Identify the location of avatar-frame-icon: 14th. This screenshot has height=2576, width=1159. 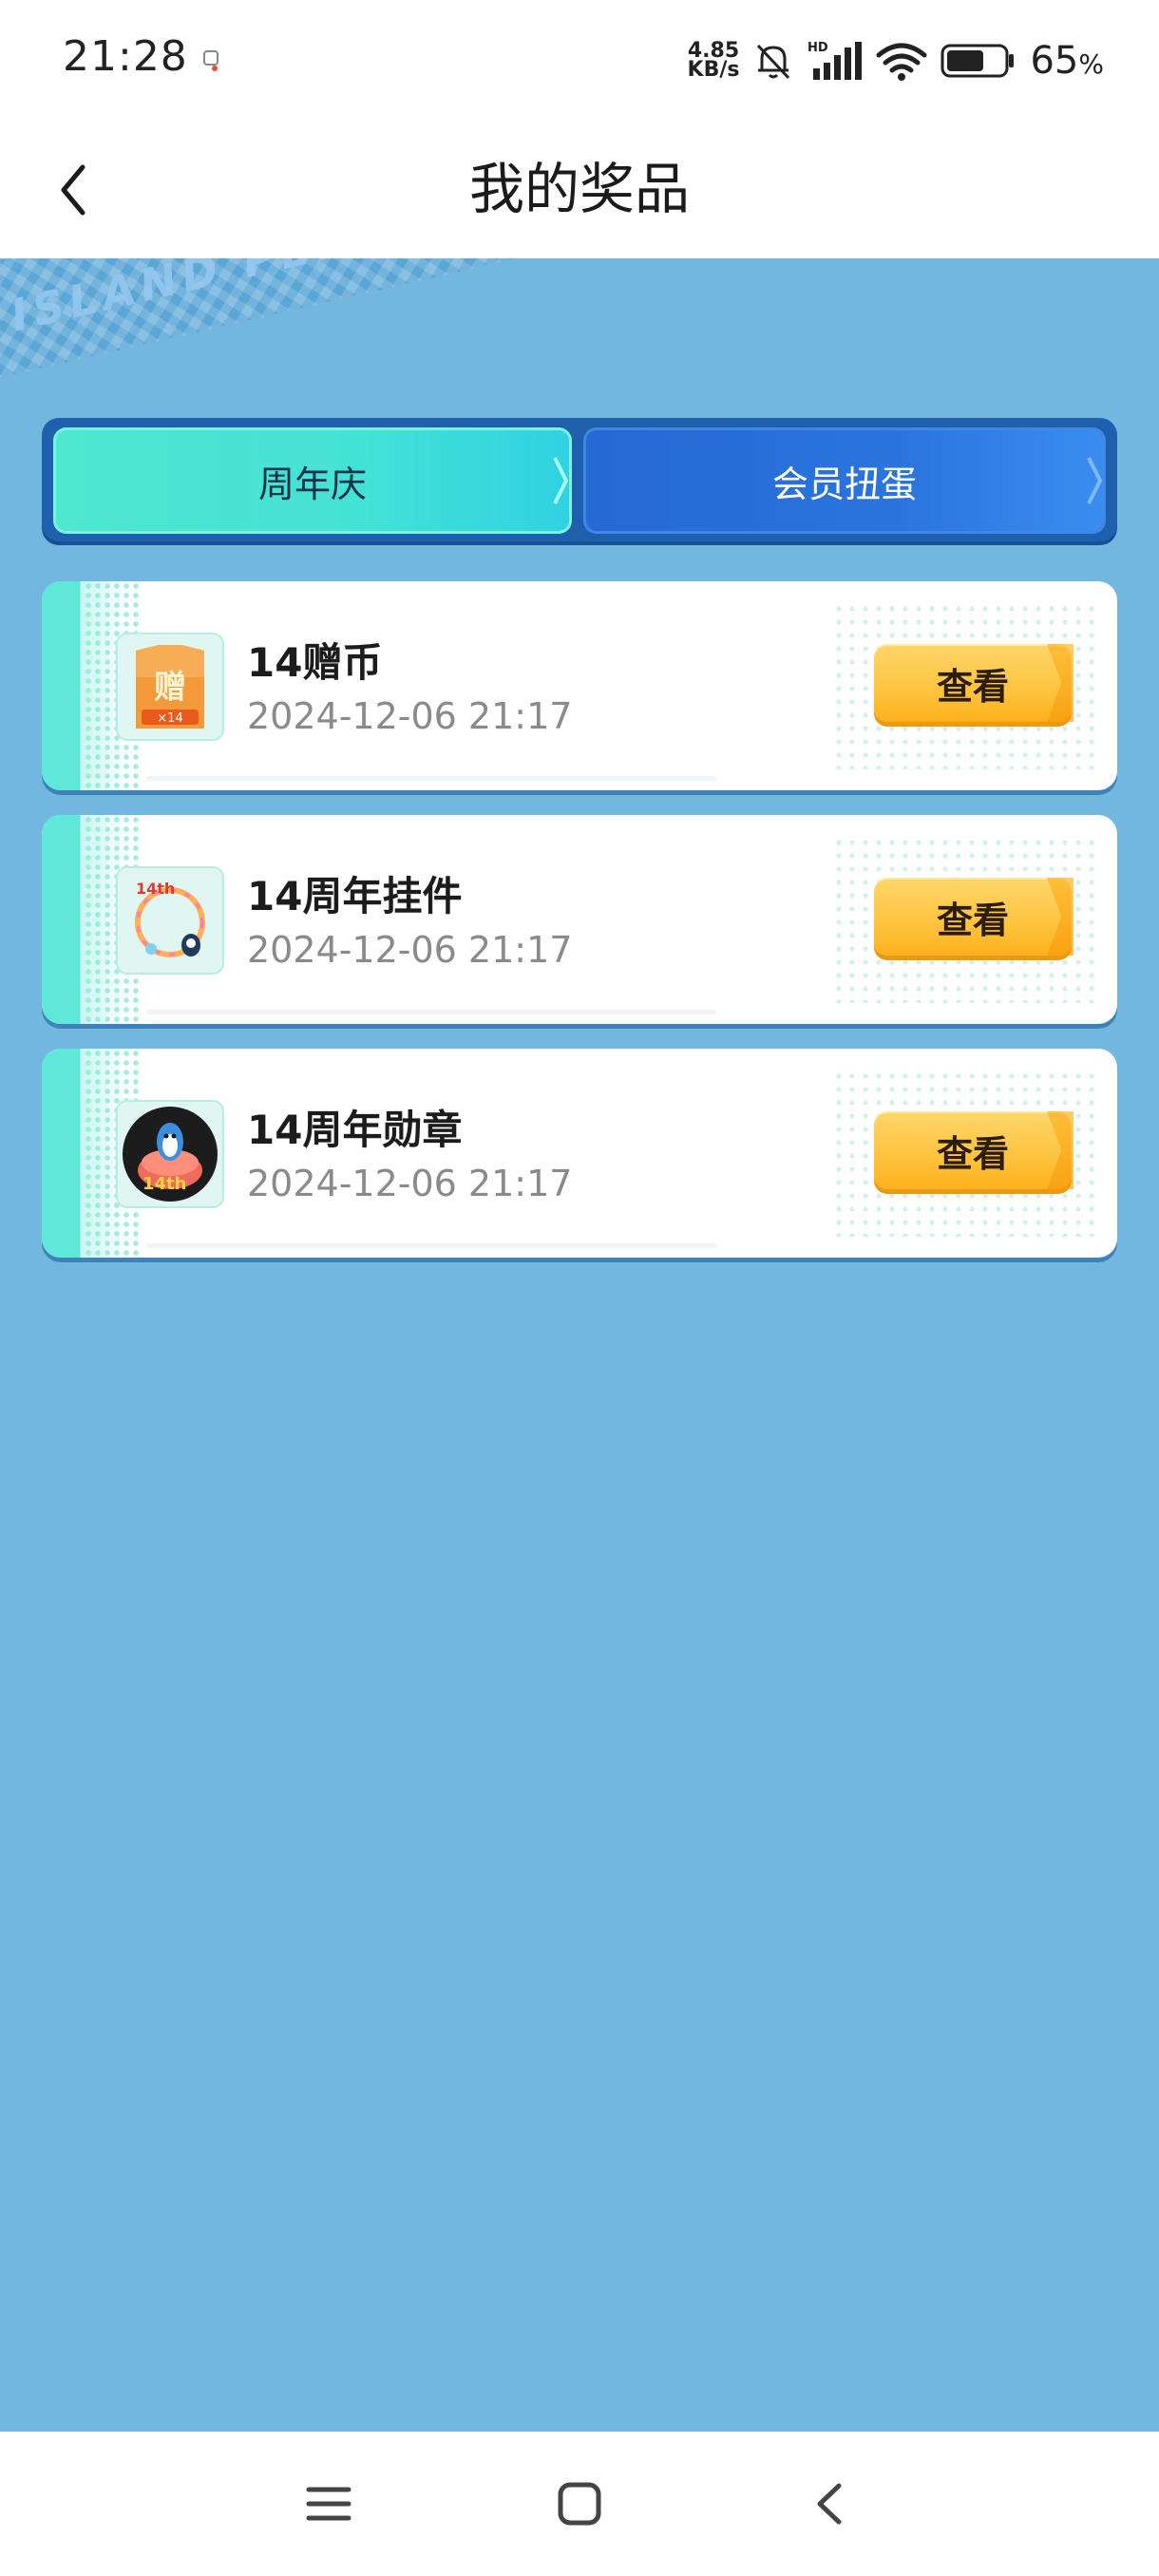
(170, 920).